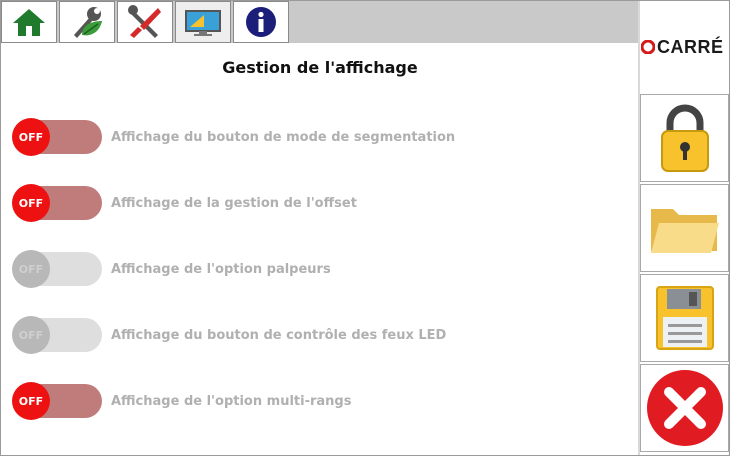 This screenshot has width=732, height=458. Describe the element at coordinates (320, 67) in the screenshot. I see `page-title: Gestion de l'affichage` at that location.